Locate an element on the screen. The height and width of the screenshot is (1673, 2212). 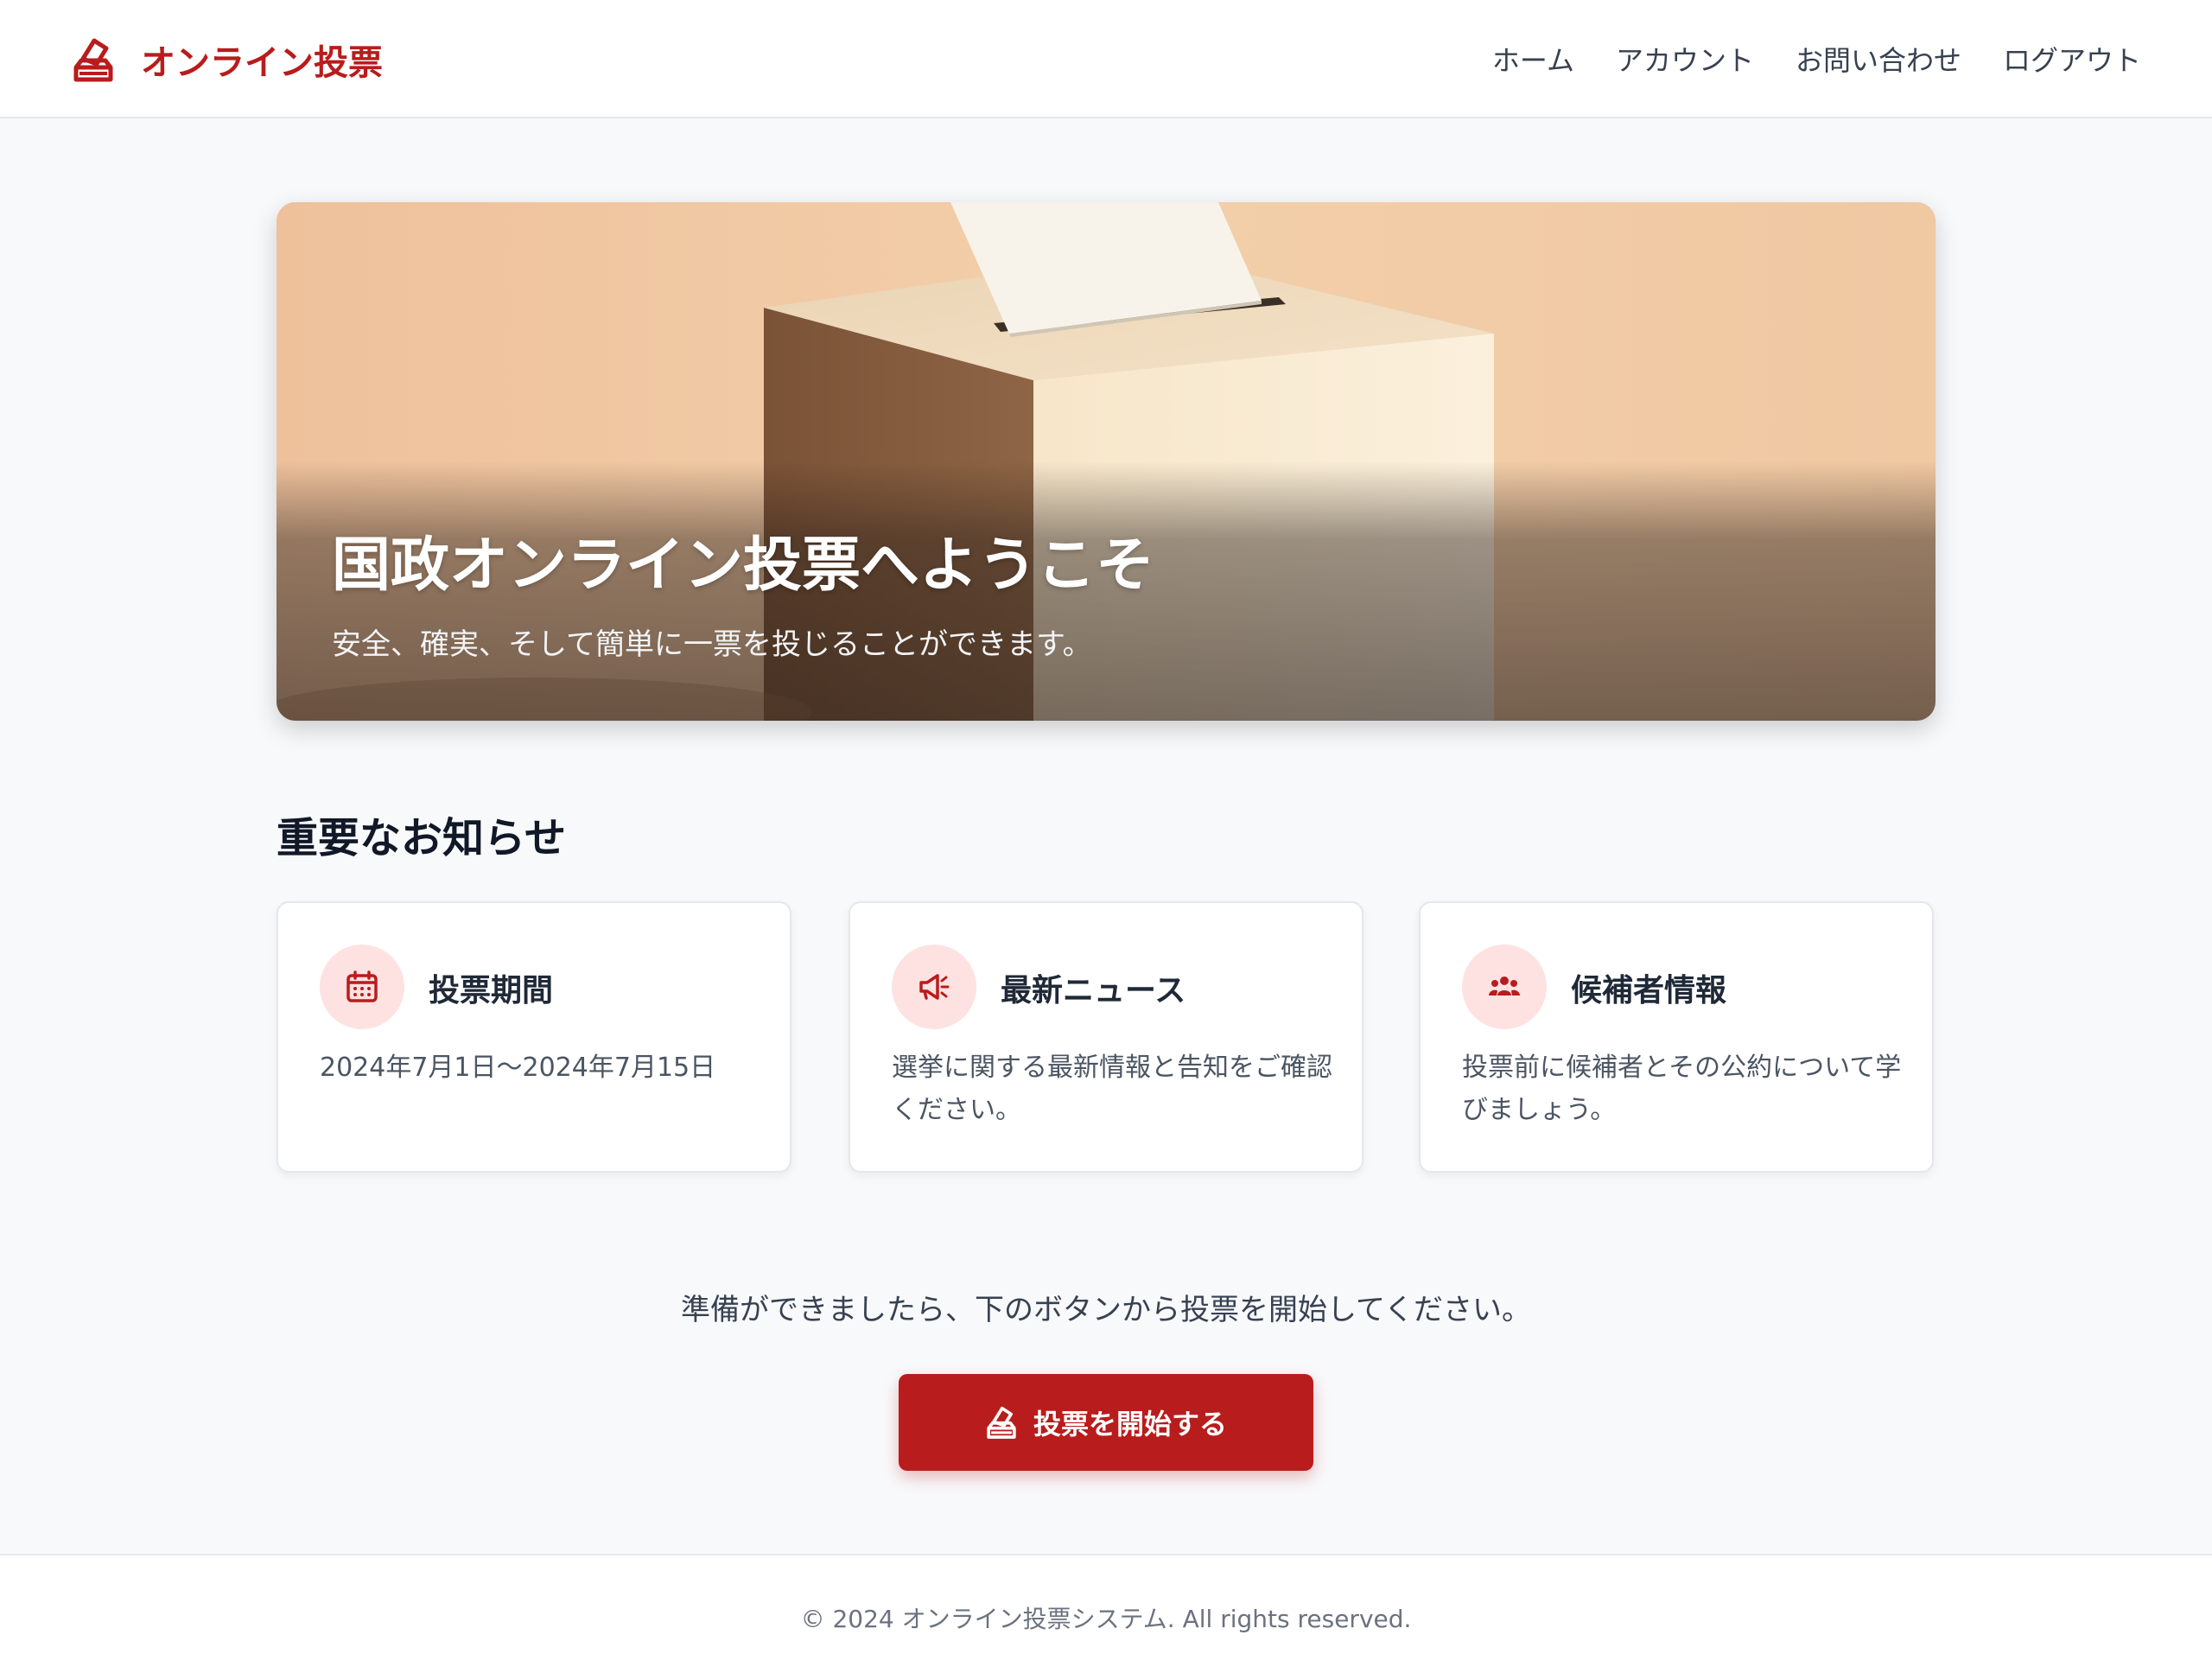
start-voting-button: 投票を開始する is located at coordinates (1106, 1422).